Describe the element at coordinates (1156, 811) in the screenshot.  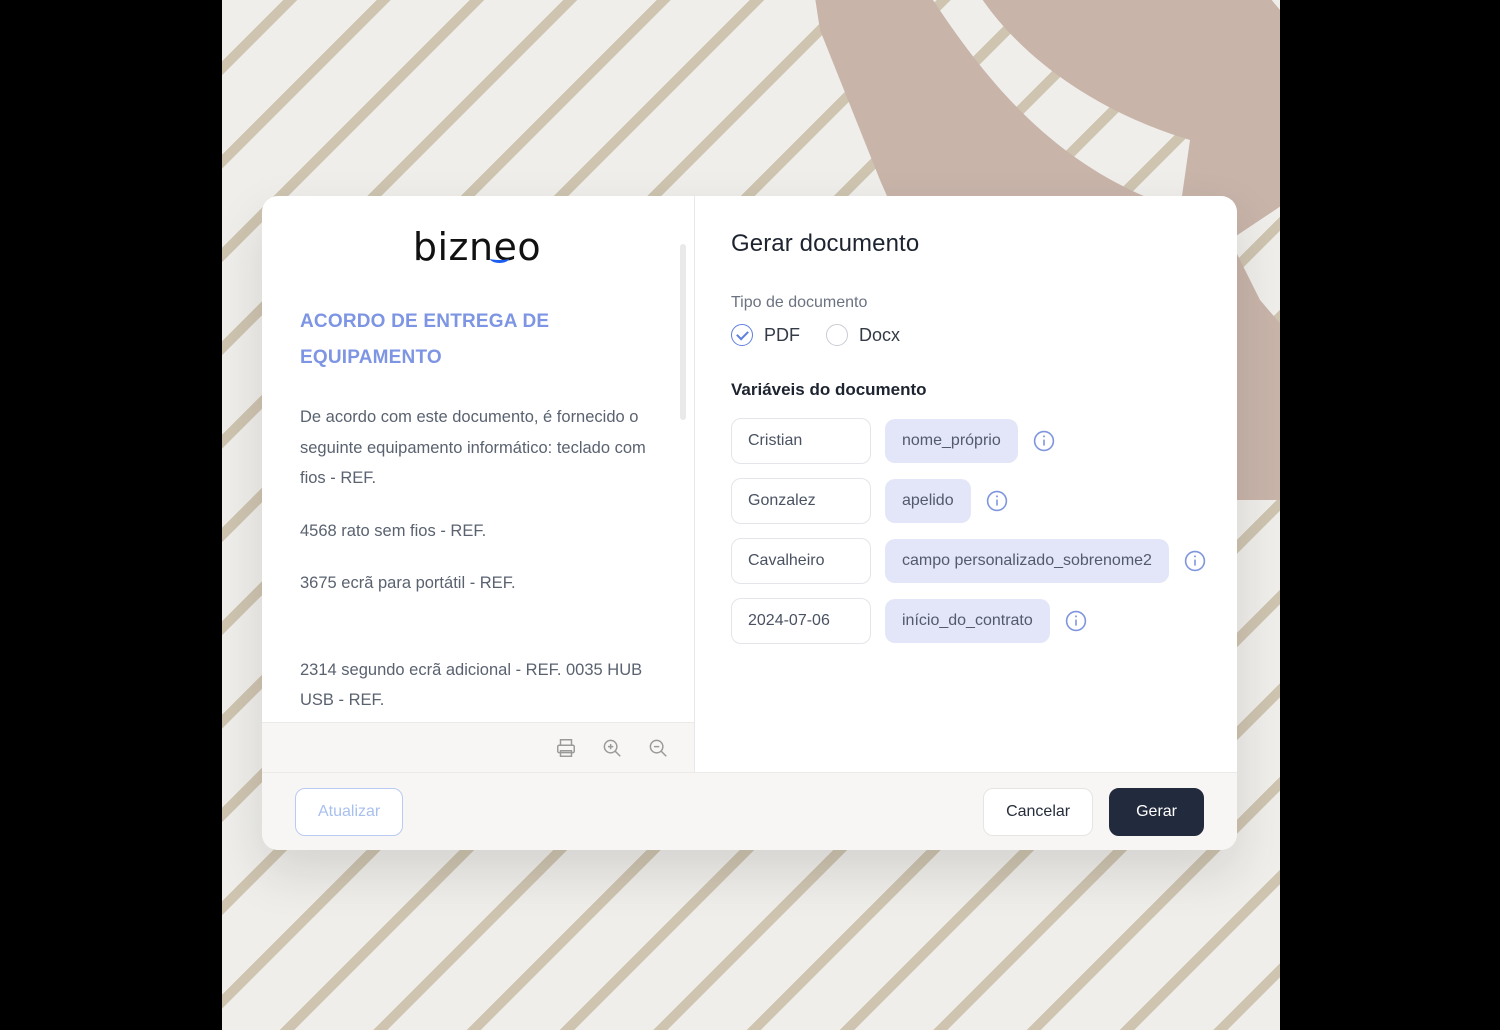
I see `generate-button: Gerar` at that location.